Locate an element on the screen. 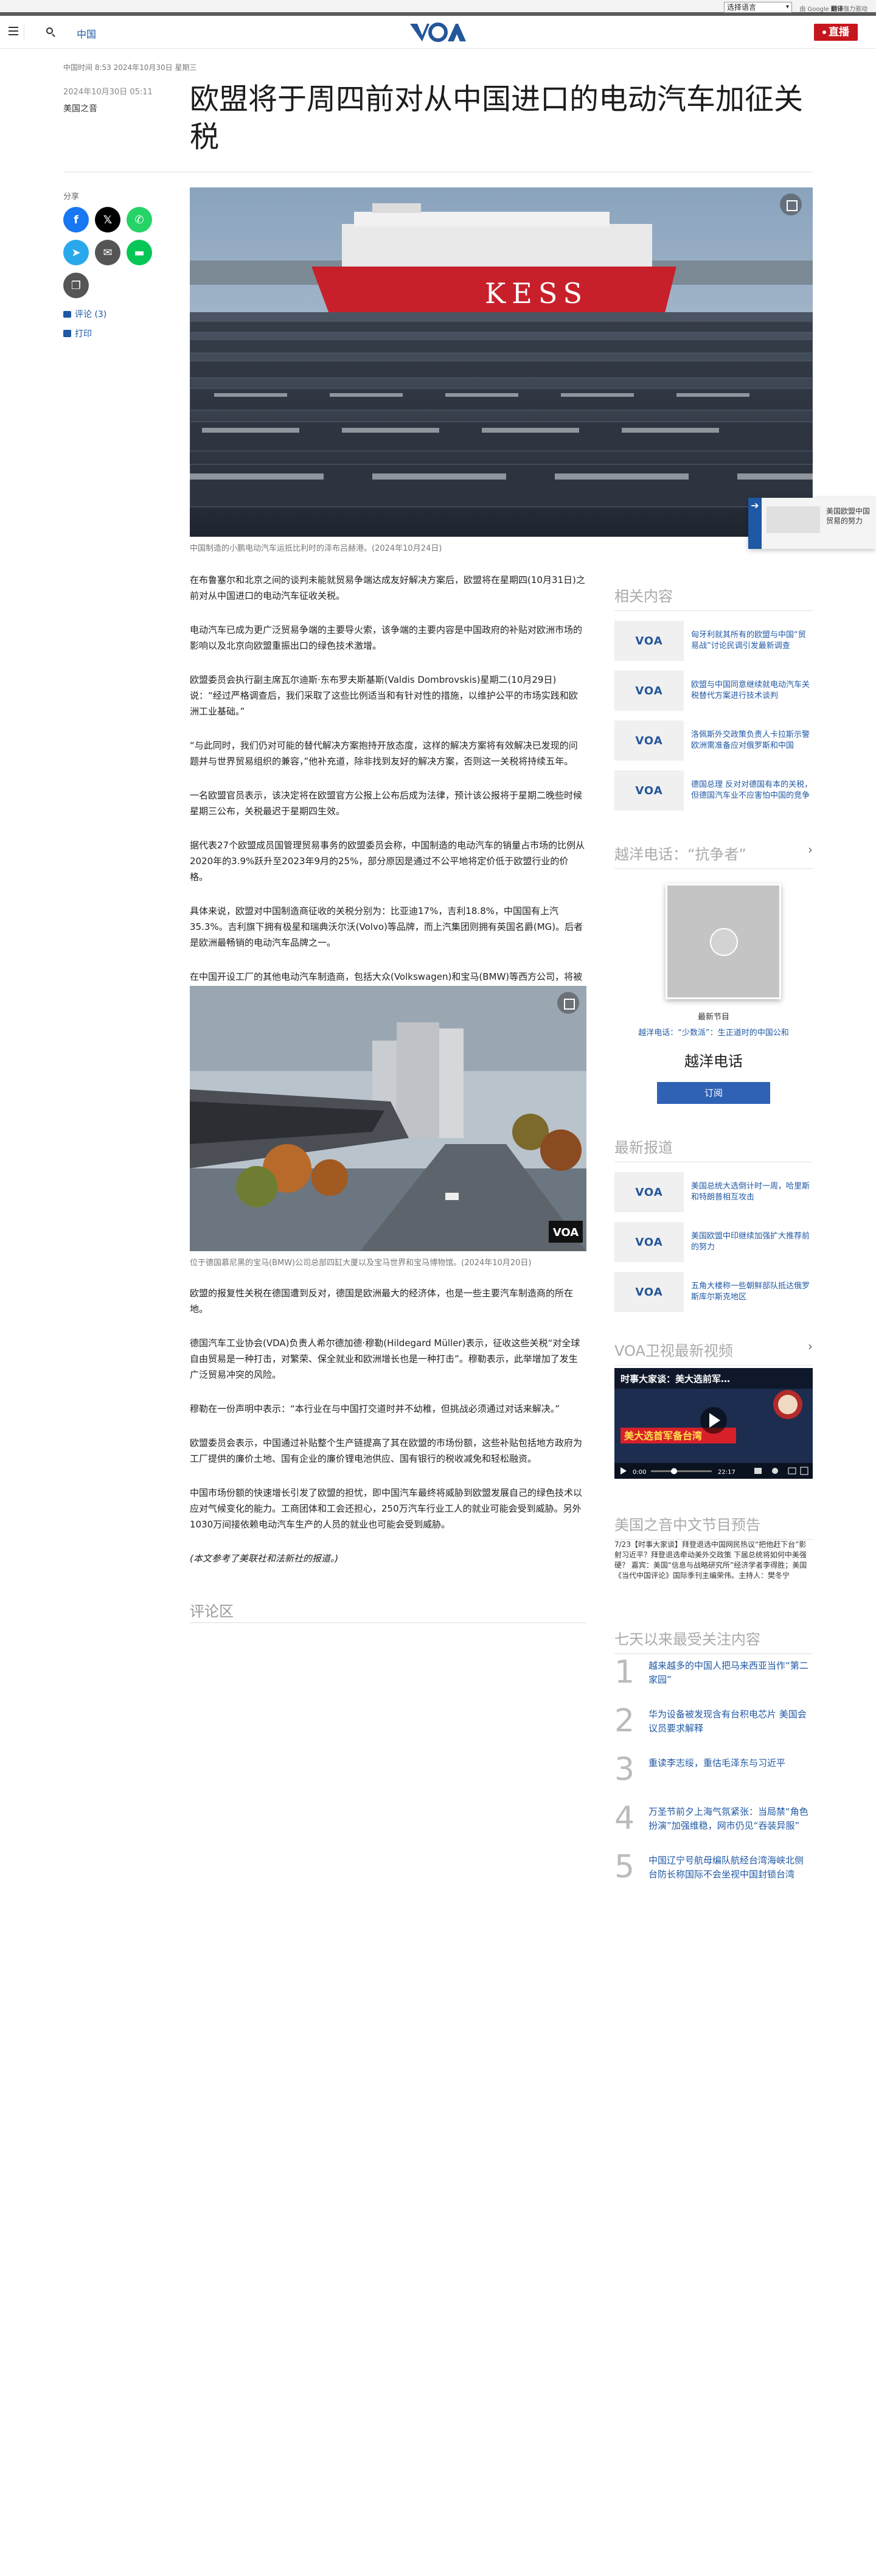 The width and height of the screenshot is (876, 2576). subscribe-button: 订阅 is located at coordinates (713, 1093).